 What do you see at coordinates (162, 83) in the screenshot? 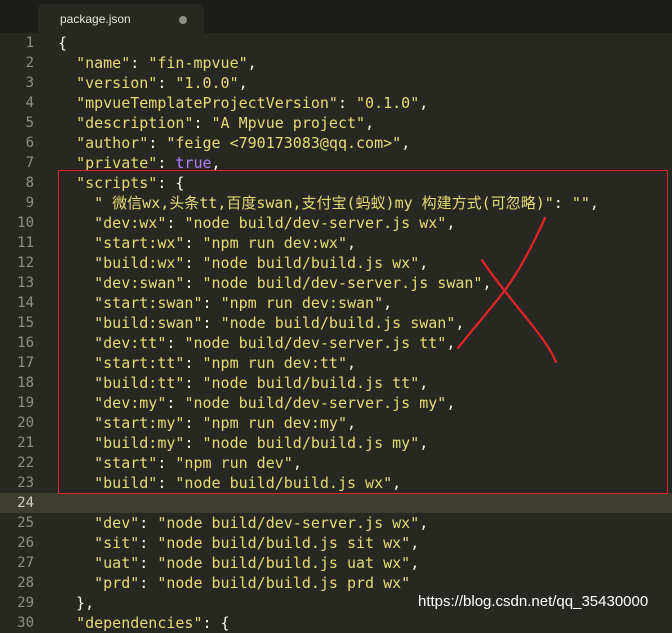
I see `code-text: "version": "1.0.0",` at bounding box center [162, 83].